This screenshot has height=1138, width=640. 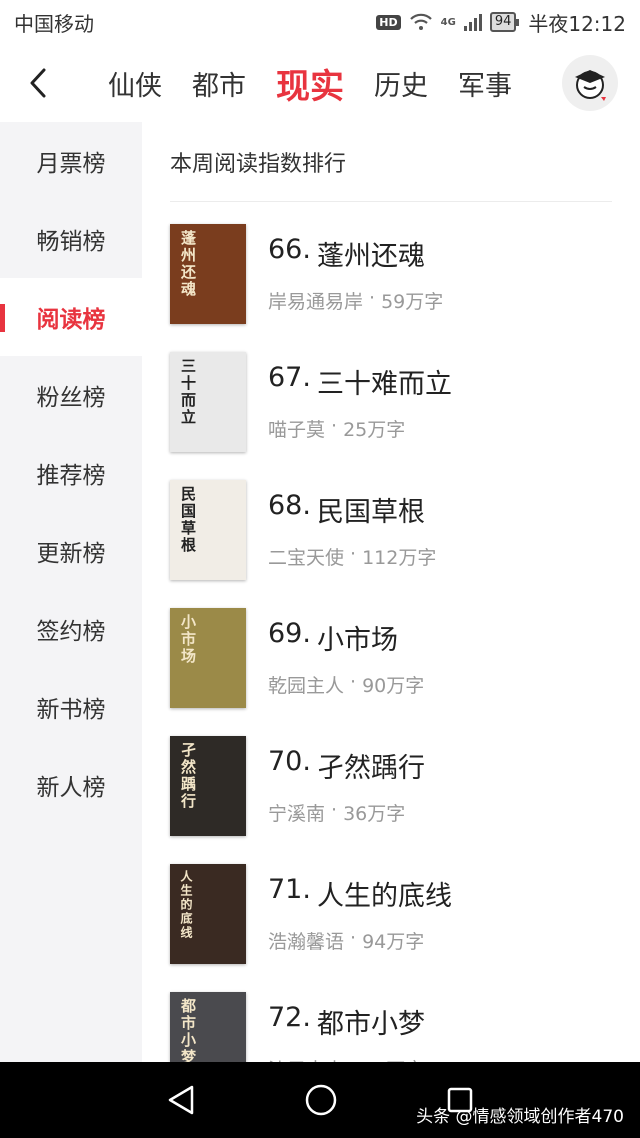 I want to click on book-cover-title: 蓬州还魂, so click(x=188, y=264).